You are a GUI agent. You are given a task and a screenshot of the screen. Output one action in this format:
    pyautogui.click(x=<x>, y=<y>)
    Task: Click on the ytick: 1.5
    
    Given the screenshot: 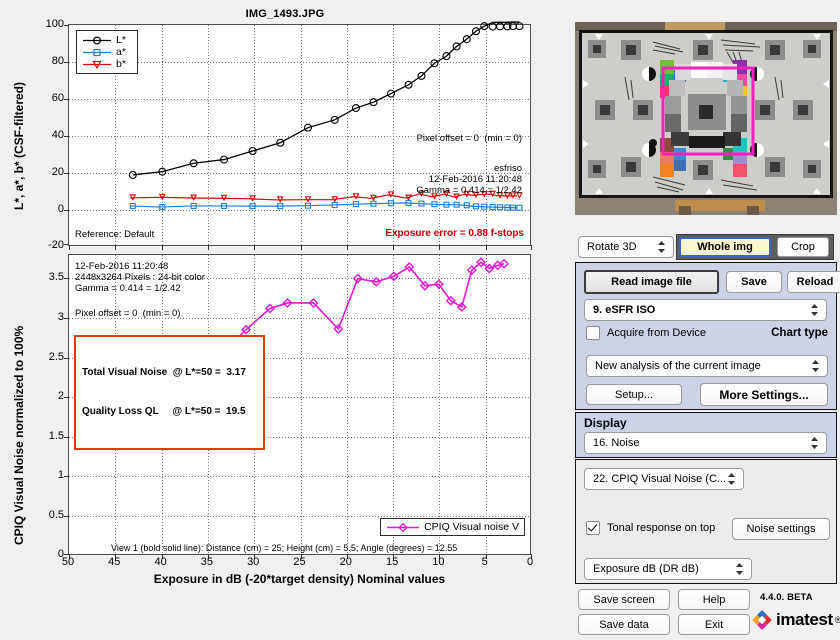 What is the action you would take?
    pyautogui.click(x=56, y=435)
    